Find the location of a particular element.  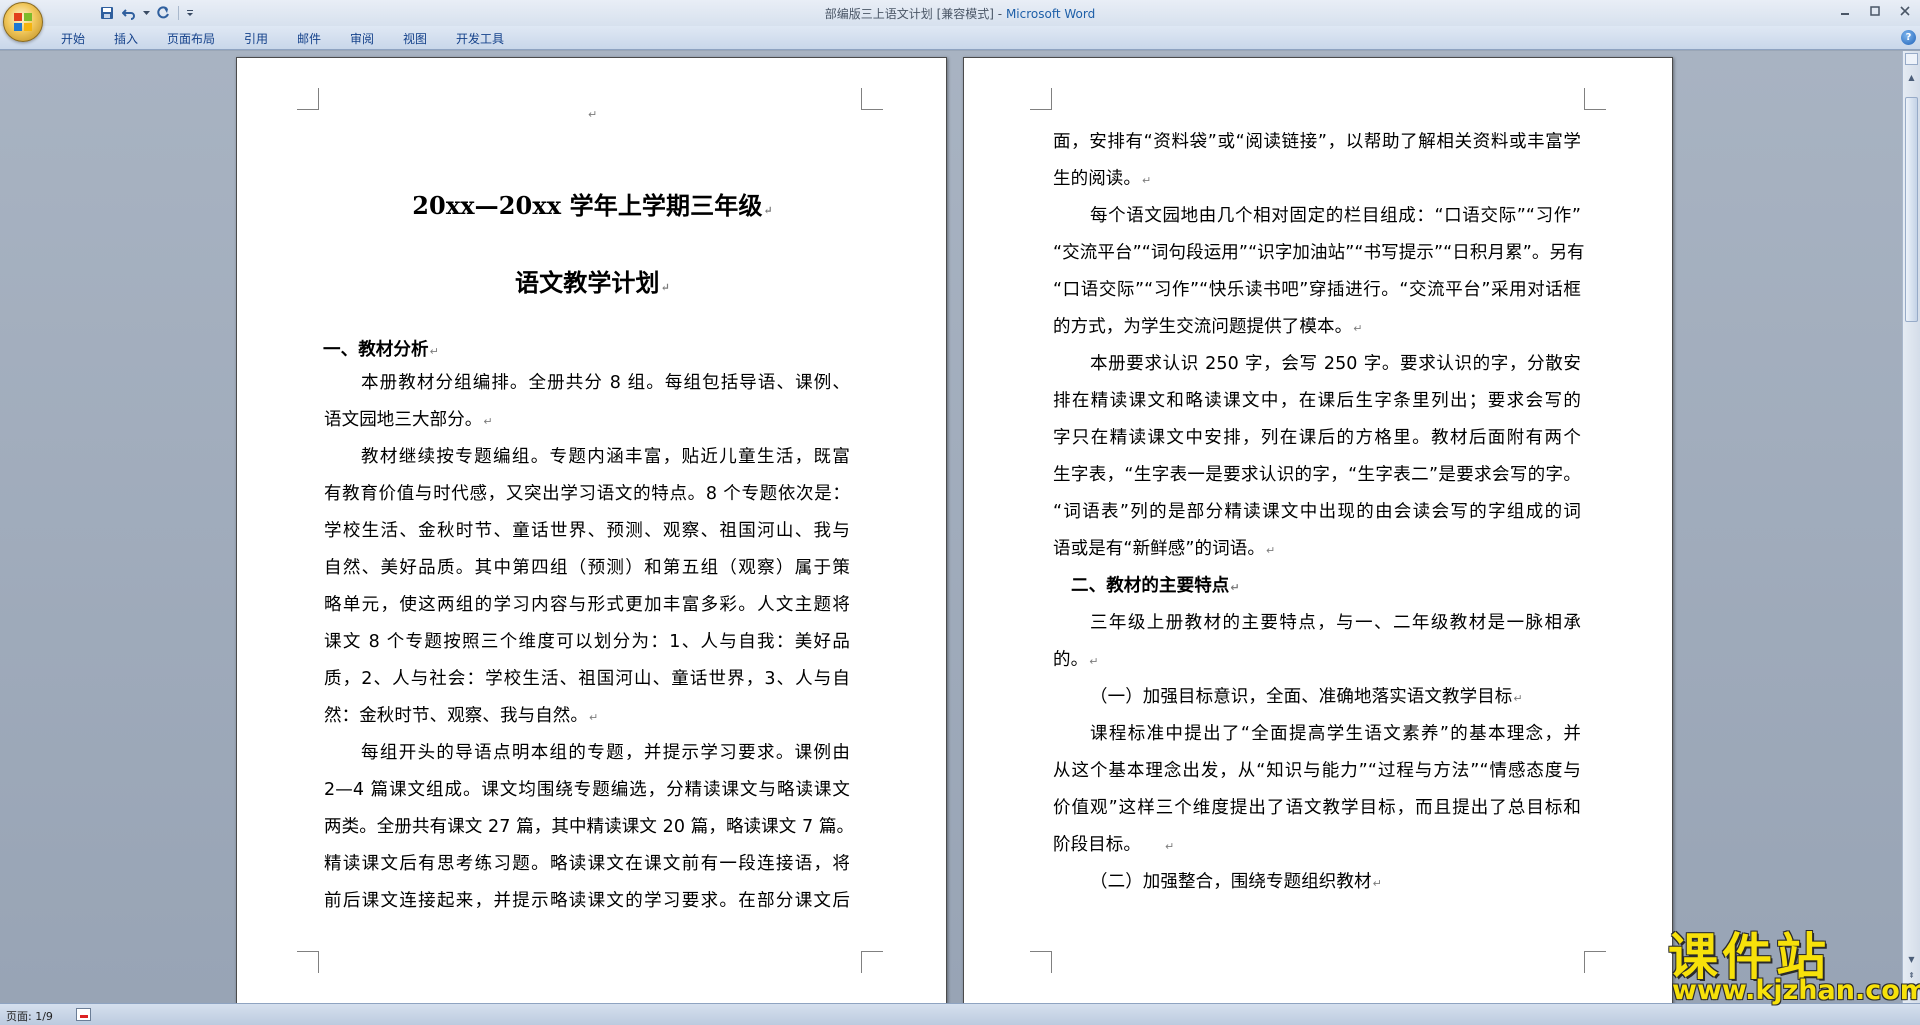

text-line: 本册要求认识 250 字，会写 250 字。要求认识的字，分散安 is located at coordinates (1335, 364).